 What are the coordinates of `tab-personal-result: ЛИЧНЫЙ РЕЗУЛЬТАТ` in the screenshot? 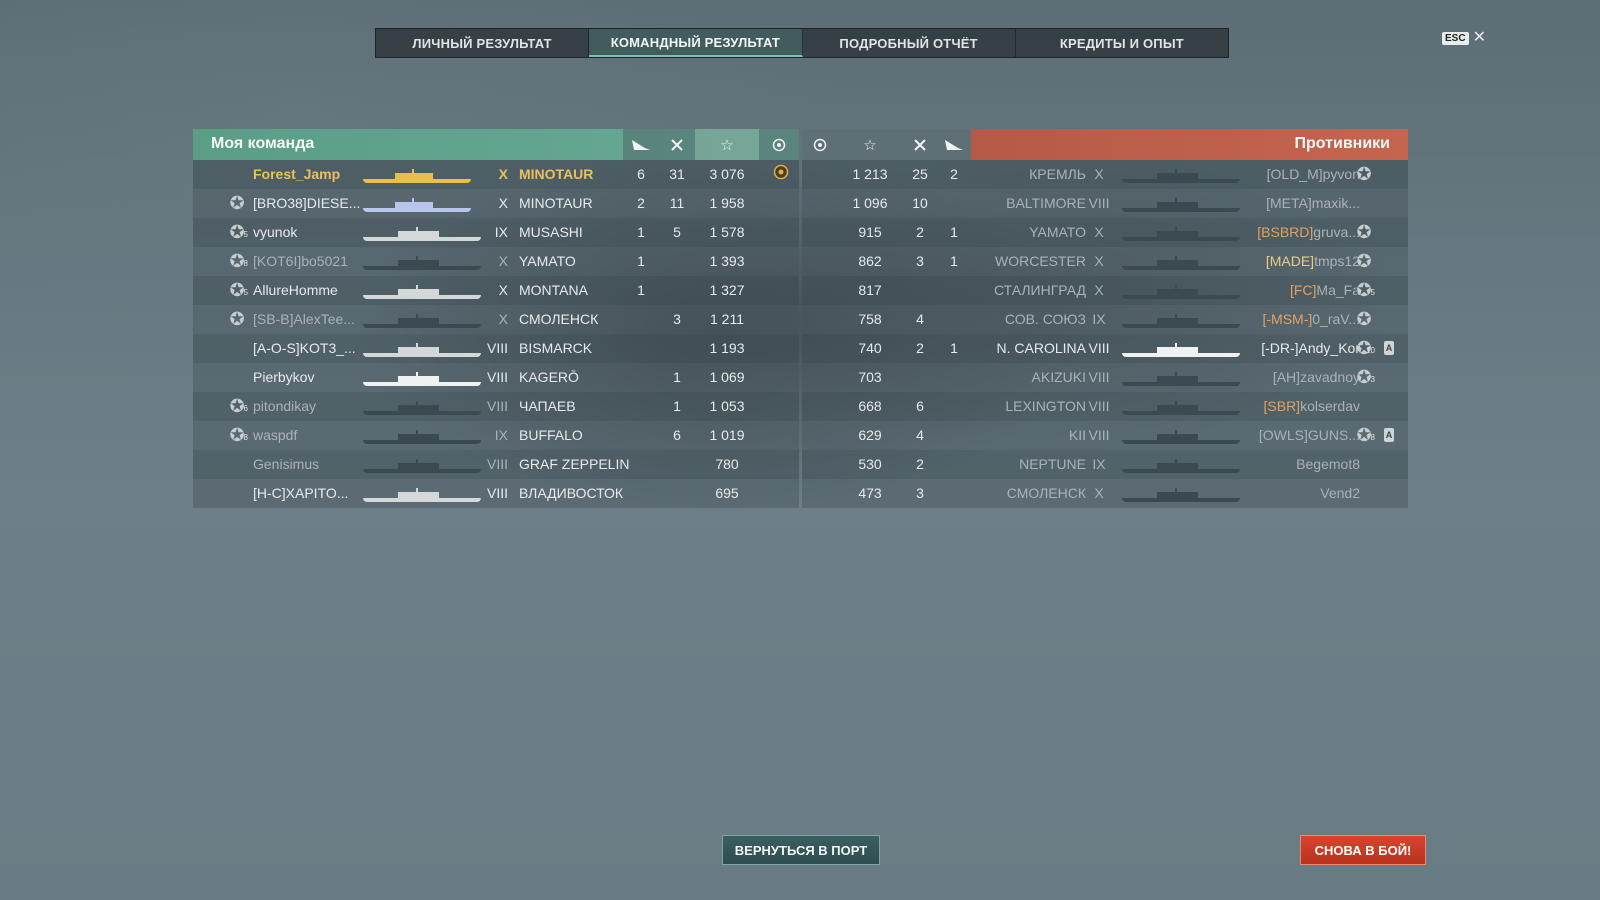 It's located at (483, 43).